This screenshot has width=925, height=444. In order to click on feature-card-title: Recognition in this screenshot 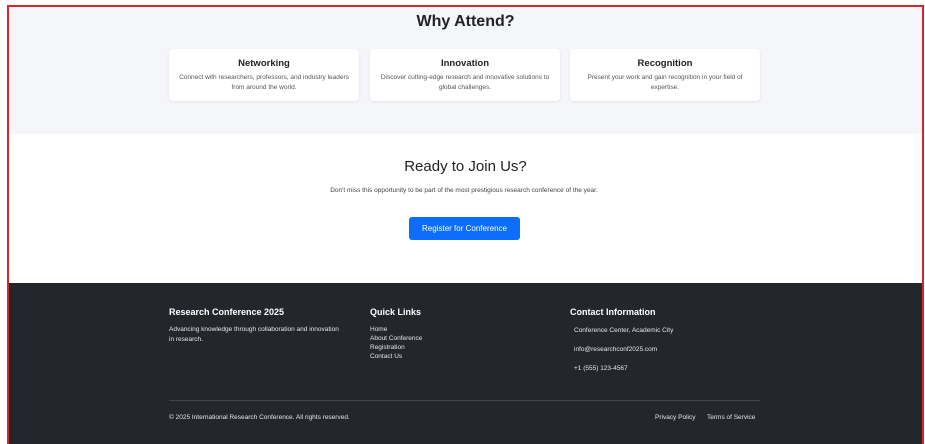, I will do `click(665, 63)`.